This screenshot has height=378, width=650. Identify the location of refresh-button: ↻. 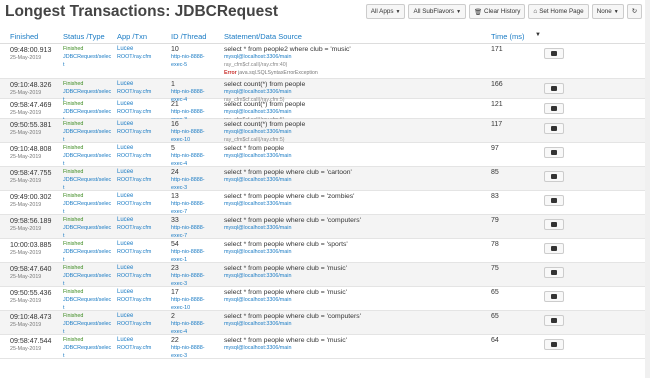
(634, 11).